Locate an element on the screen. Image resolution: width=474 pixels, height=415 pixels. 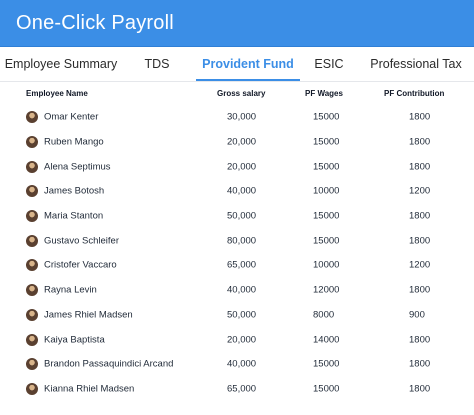
table-row: Omar Kenter 30,000 15000 1800 is located at coordinates (237, 117).